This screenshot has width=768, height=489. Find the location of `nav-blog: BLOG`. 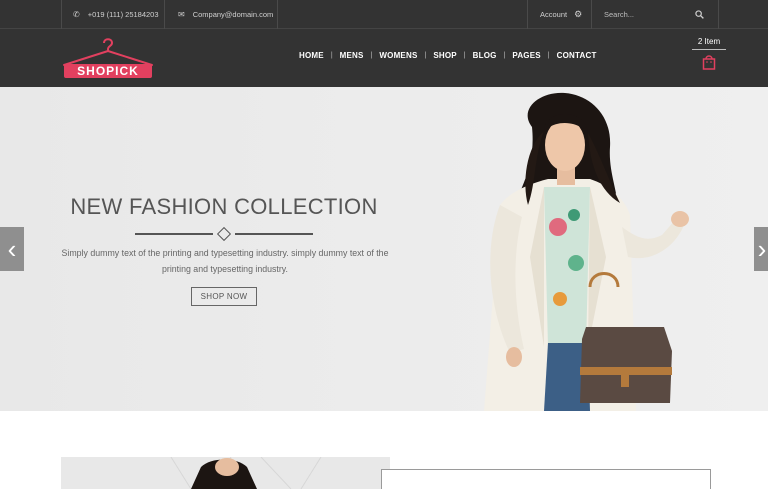

nav-blog: BLOG is located at coordinates (485, 55).